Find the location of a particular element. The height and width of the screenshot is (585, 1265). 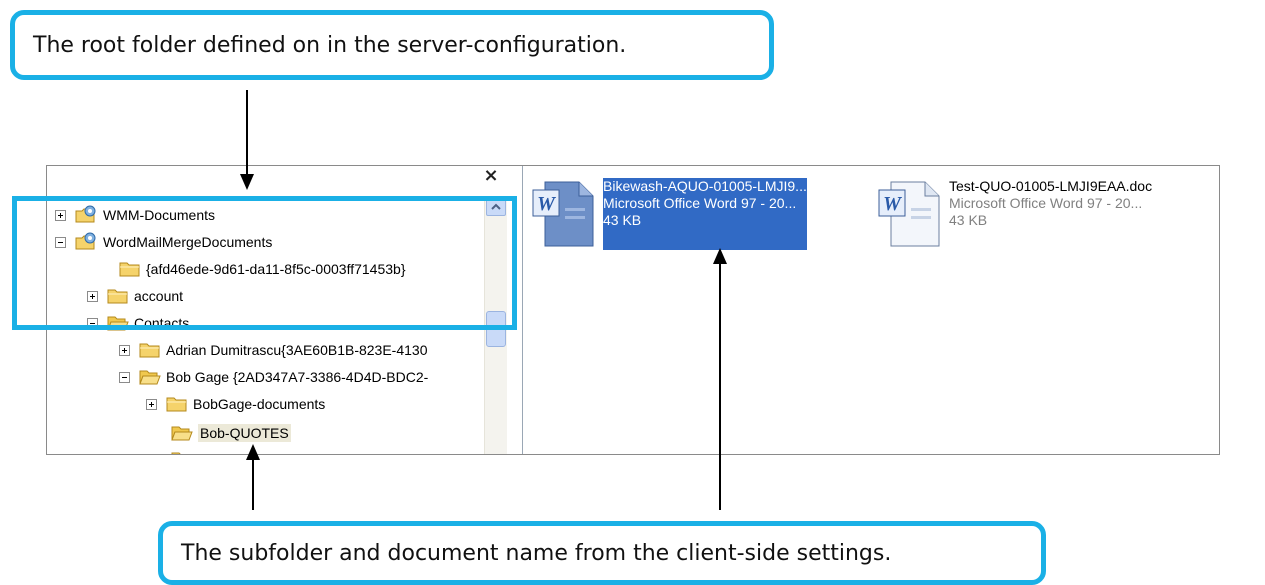

tree-item-contacts: Contacts is located at coordinates (138, 323).